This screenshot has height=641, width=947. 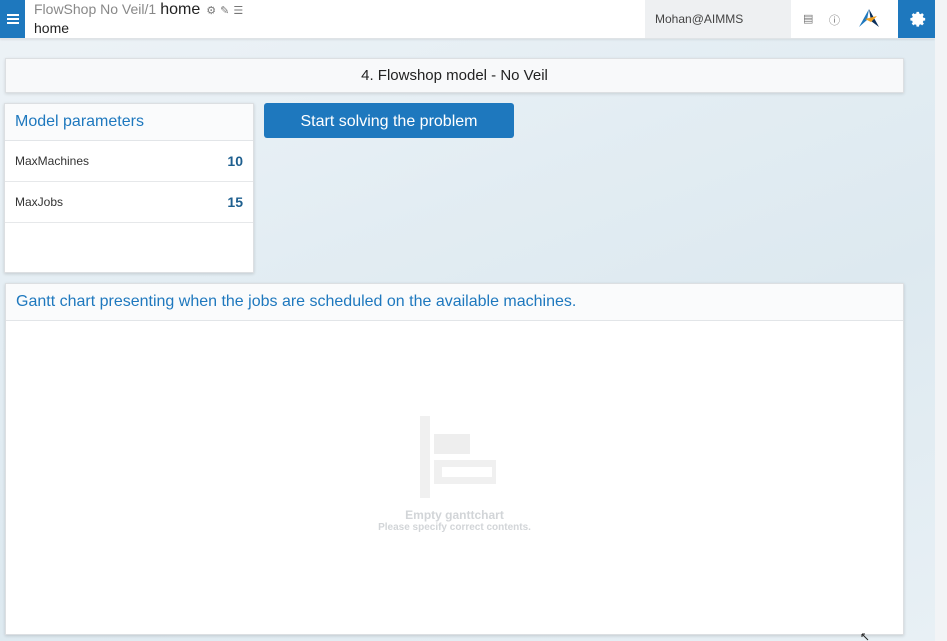 I want to click on mouse-cursor-icon, so click(x=865, y=637).